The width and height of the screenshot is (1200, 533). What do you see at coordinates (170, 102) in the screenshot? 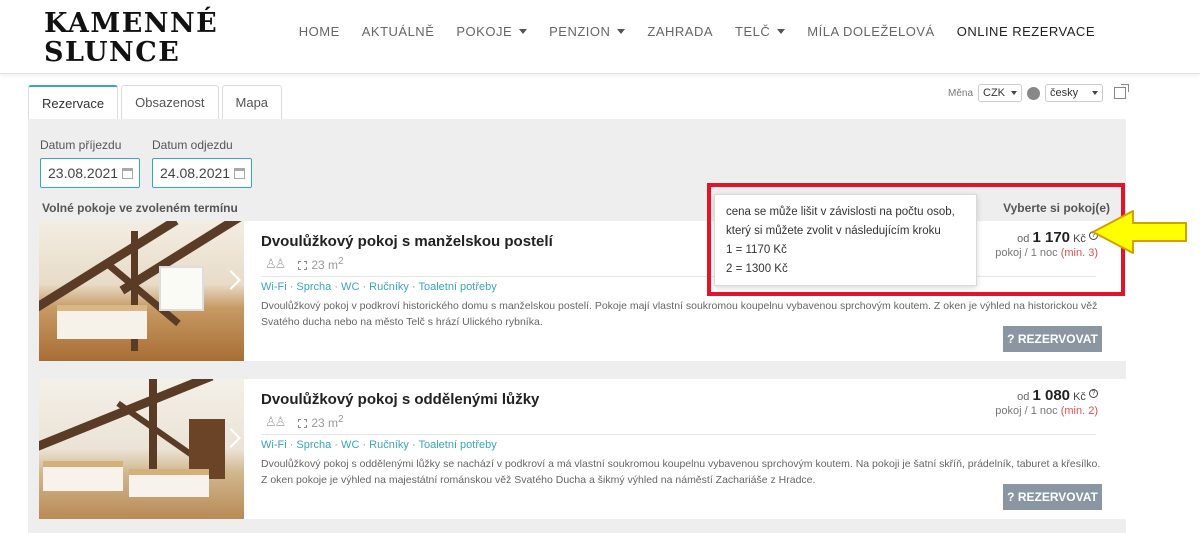
I see `tab-obsazenost: Obsazenost` at bounding box center [170, 102].